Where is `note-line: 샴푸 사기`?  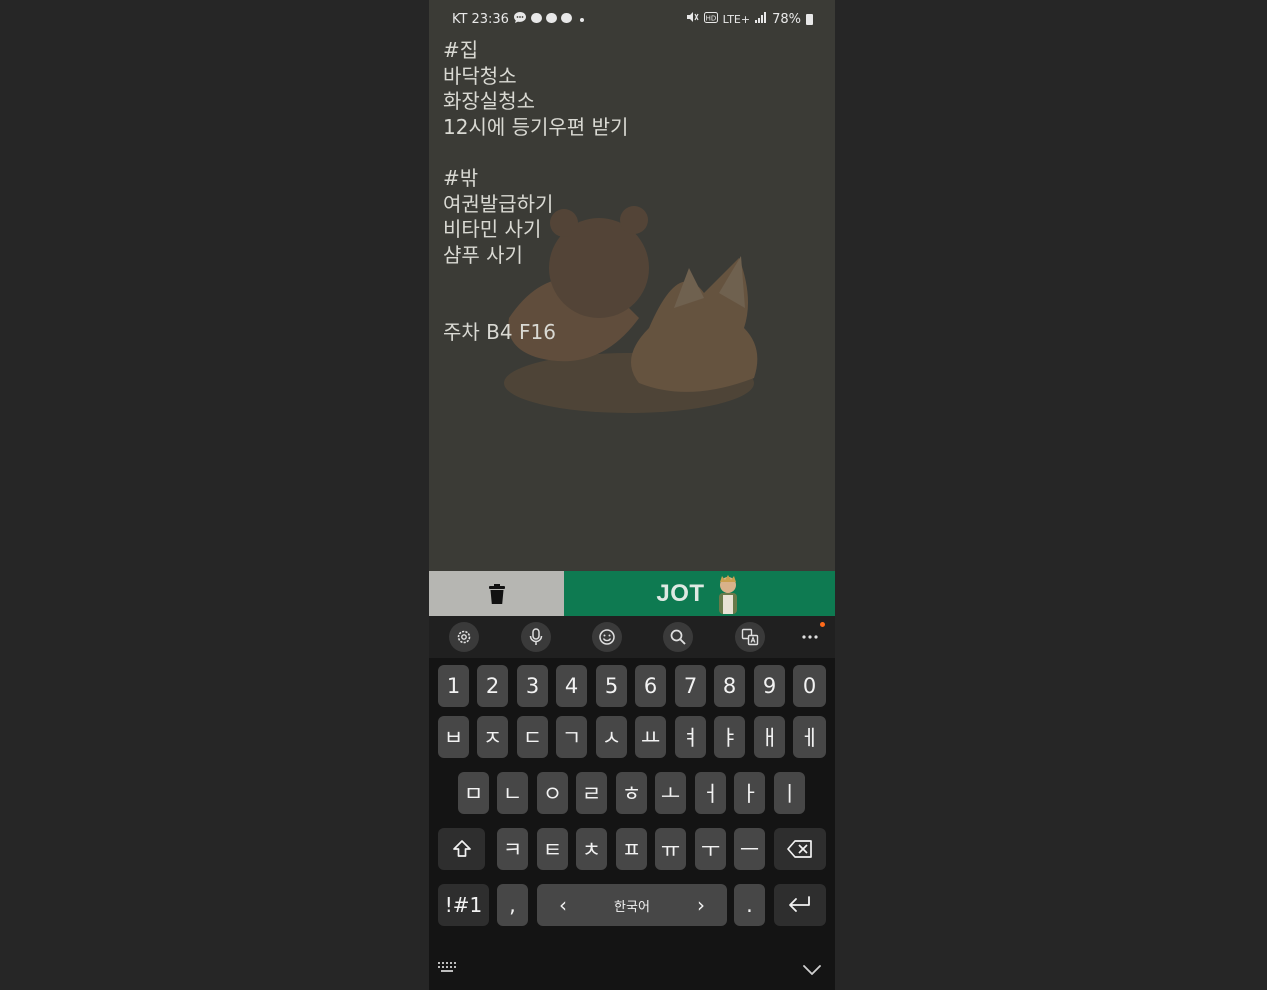 note-line: 샴푸 사기 is located at coordinates (483, 254).